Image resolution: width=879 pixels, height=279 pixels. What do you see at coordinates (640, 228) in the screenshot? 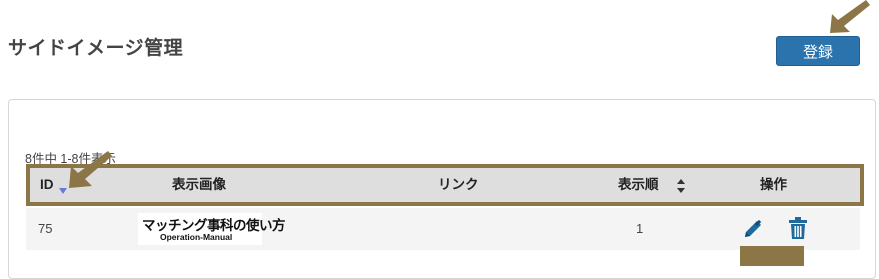
I see `cell-order: 1` at bounding box center [640, 228].